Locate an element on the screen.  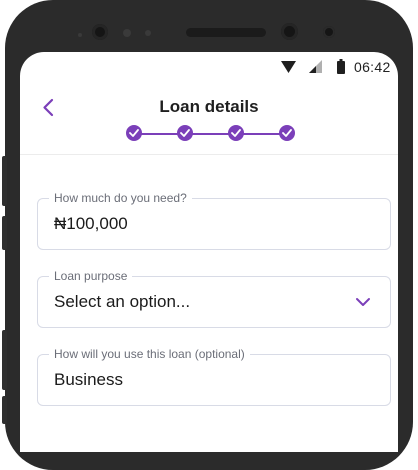
status-time: 06:42 is located at coordinates (372, 67).